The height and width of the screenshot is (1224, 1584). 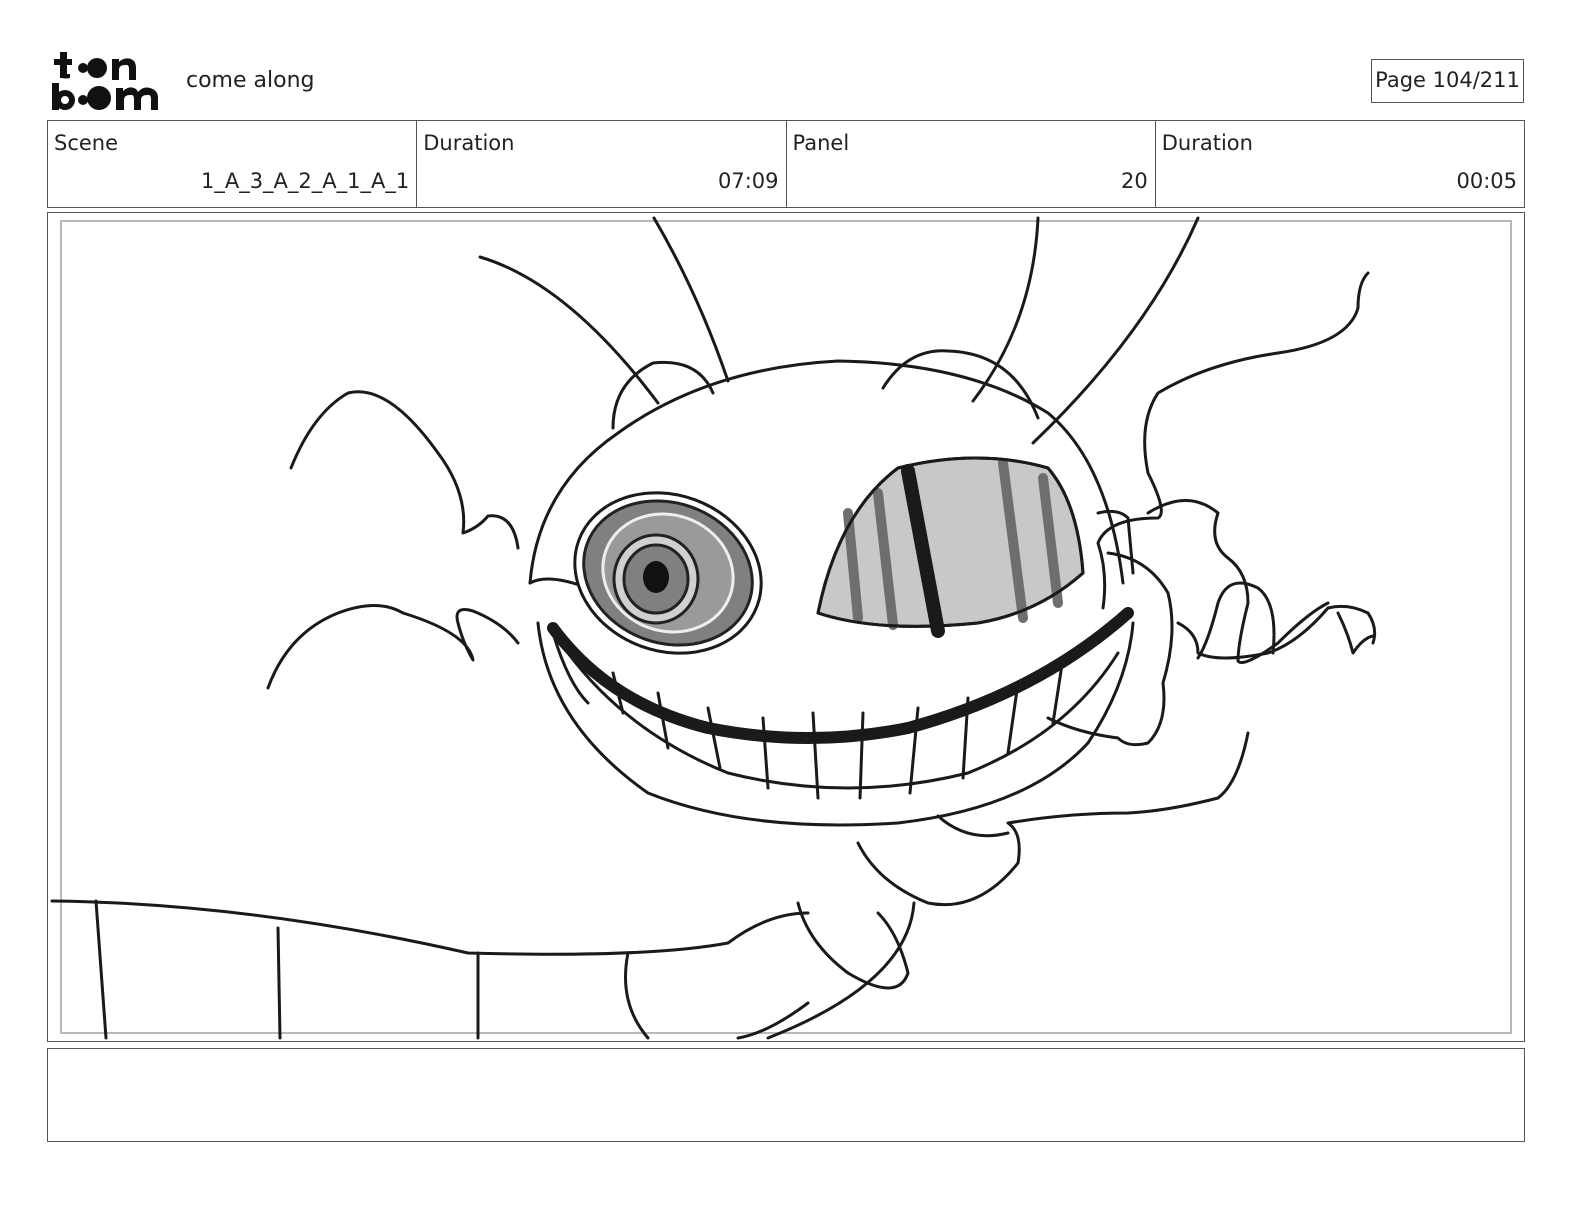 What do you see at coordinates (105, 81) in the screenshot?
I see `toon-boom-logo` at bounding box center [105, 81].